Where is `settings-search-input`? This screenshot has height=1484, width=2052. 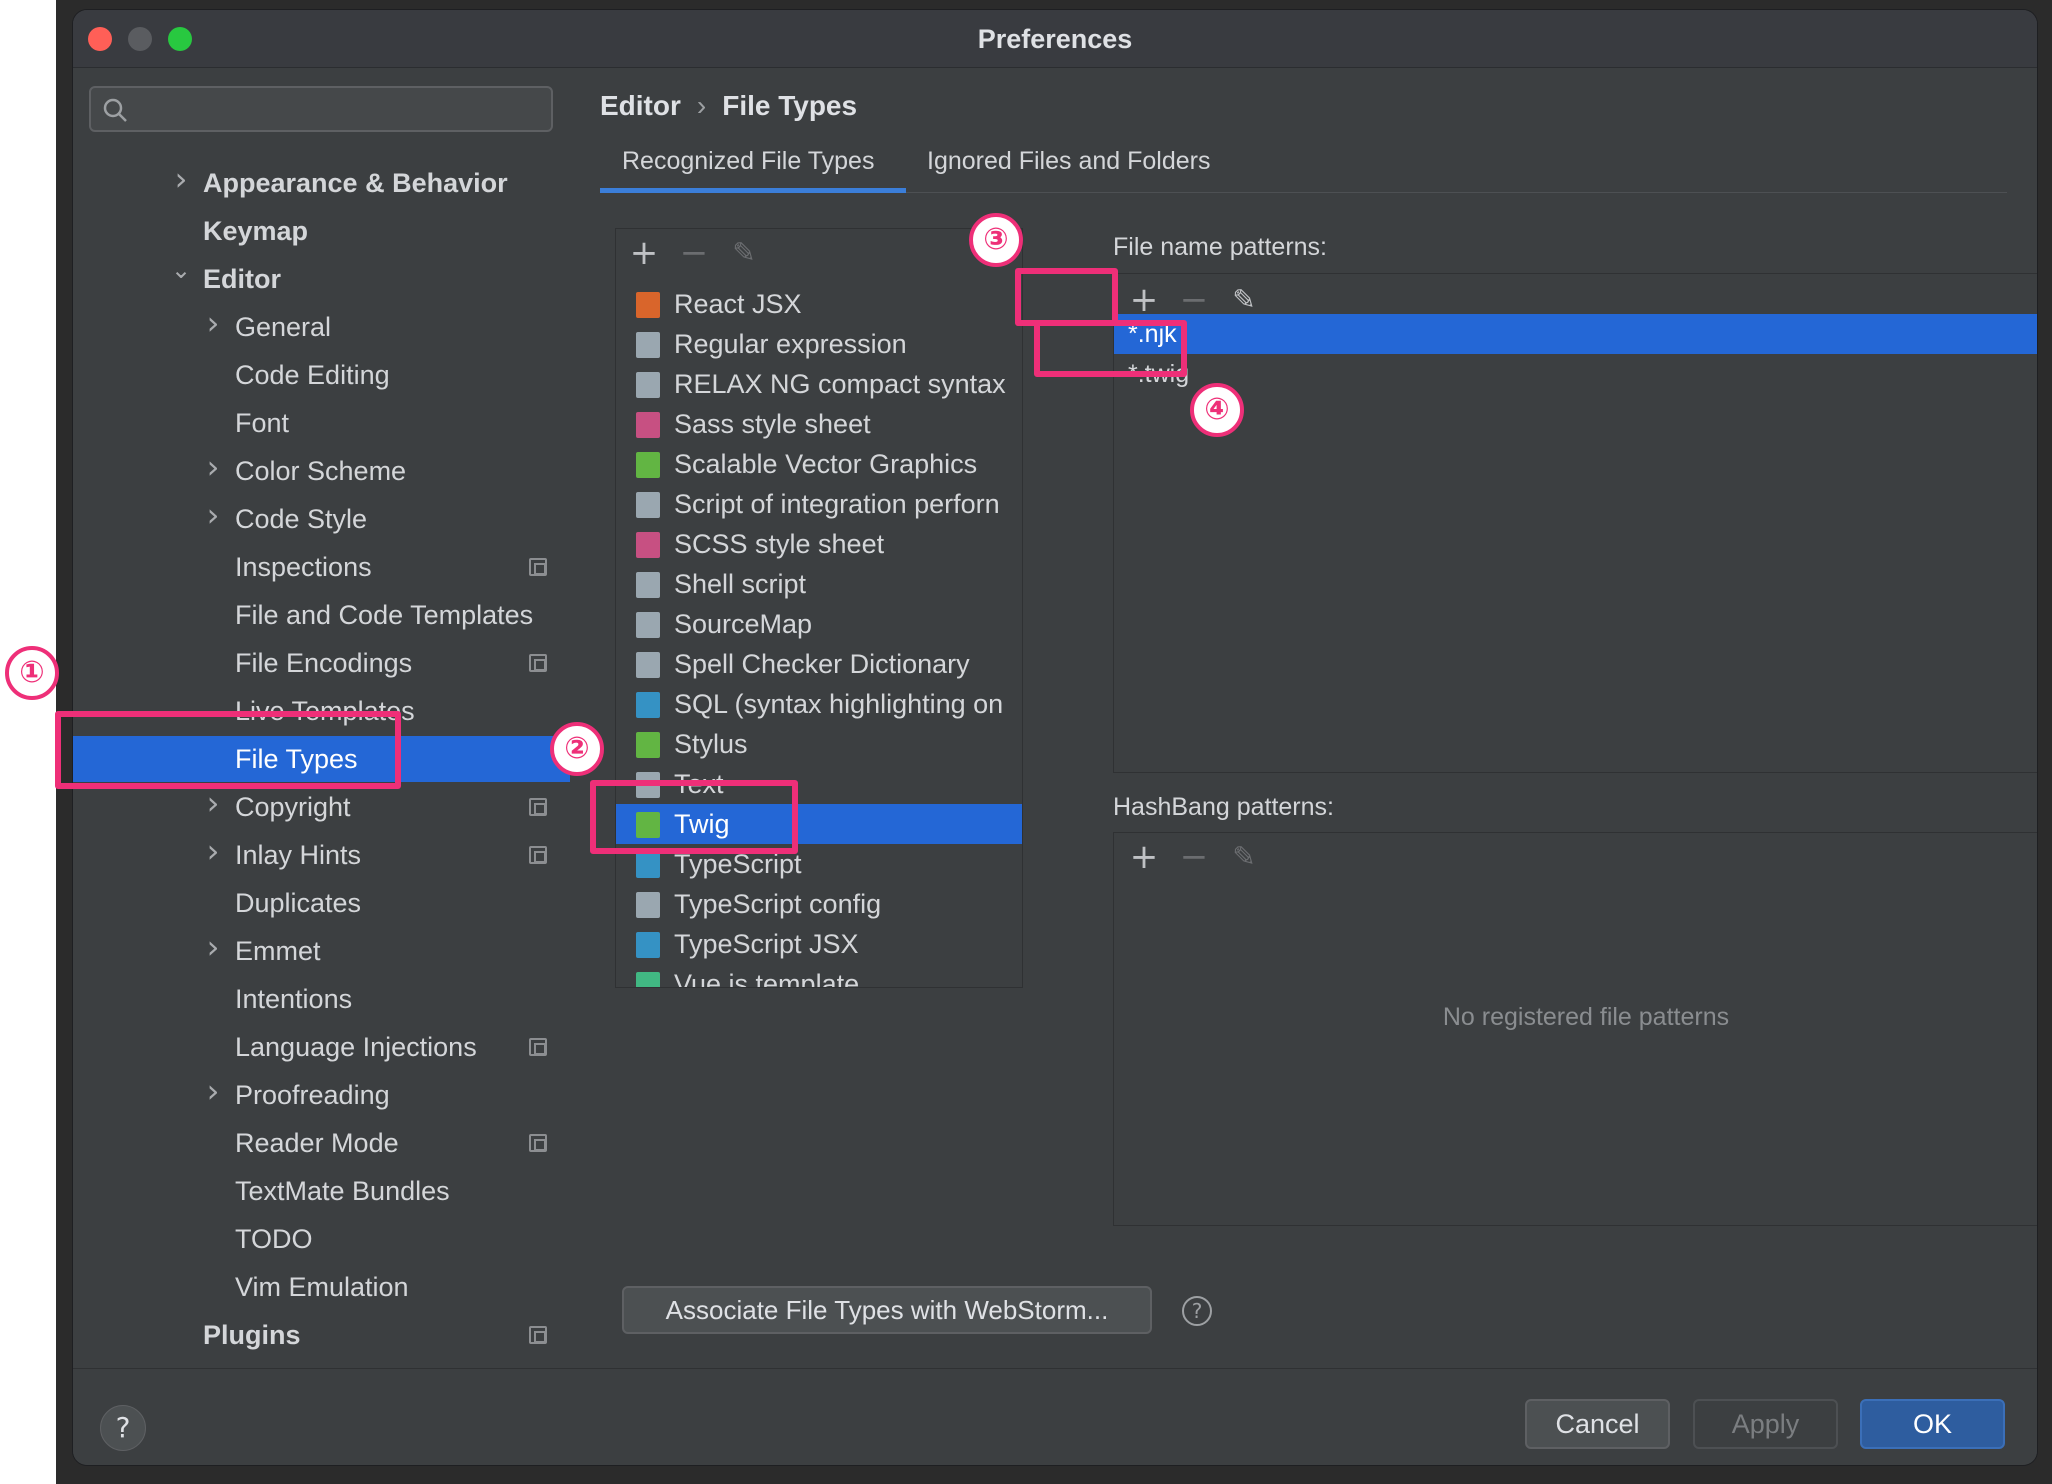
settings-search-input is located at coordinates (321, 109).